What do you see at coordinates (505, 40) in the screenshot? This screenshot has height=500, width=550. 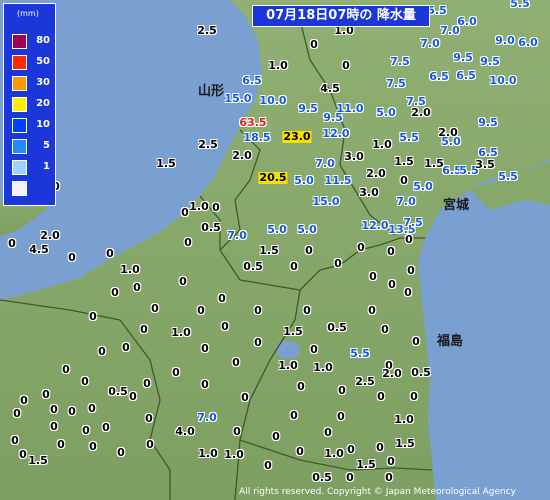 I see `rainfall-value: 9.0` at bounding box center [505, 40].